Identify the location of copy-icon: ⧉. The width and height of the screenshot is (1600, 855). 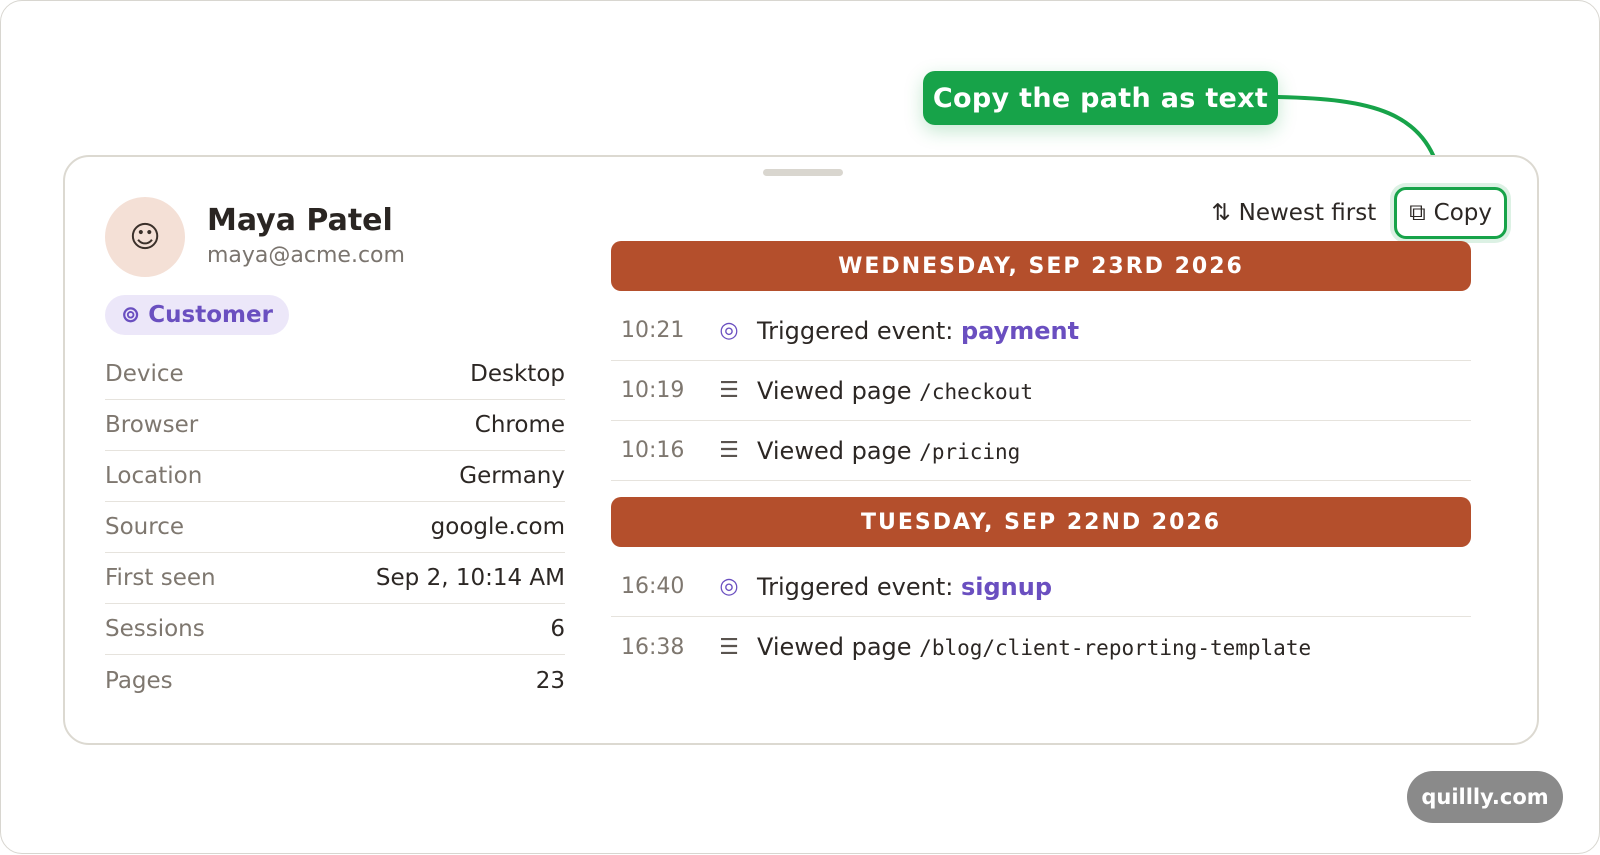
(1417, 213).